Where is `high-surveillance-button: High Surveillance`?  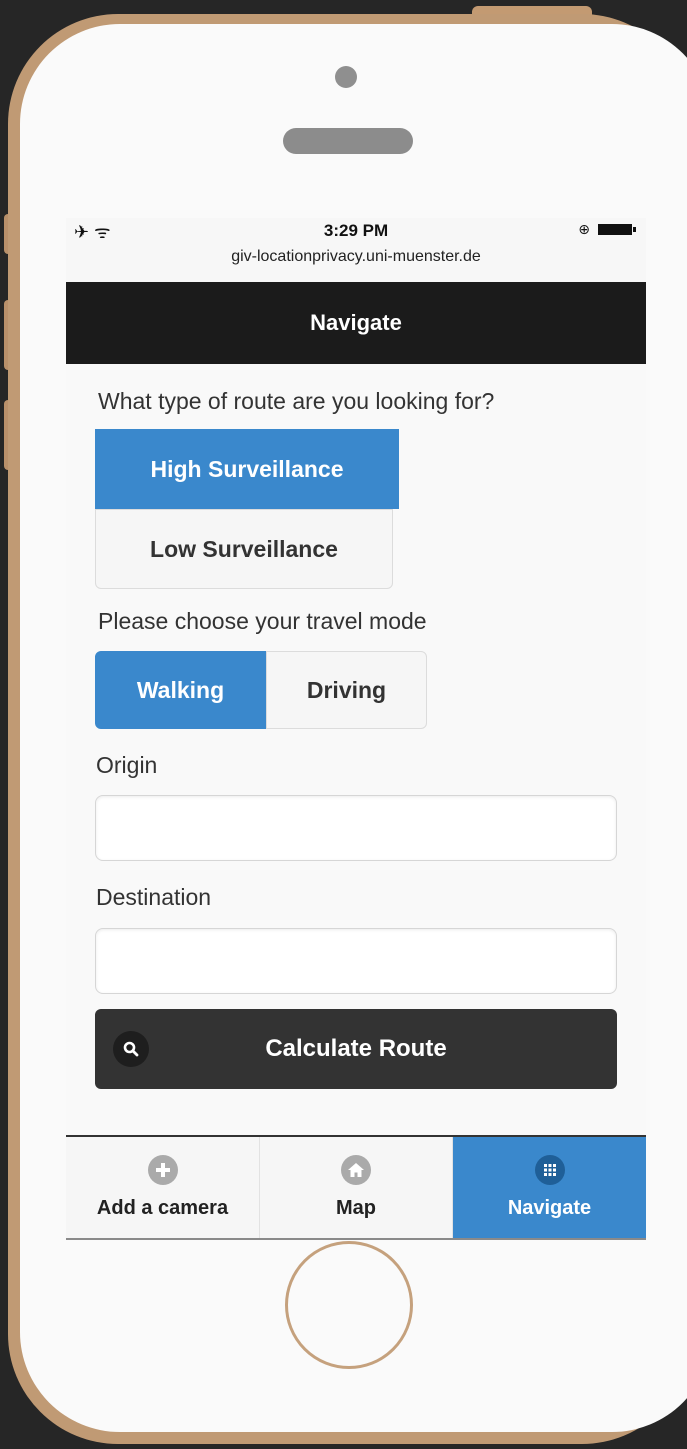 high-surveillance-button: High Surveillance is located at coordinates (247, 469).